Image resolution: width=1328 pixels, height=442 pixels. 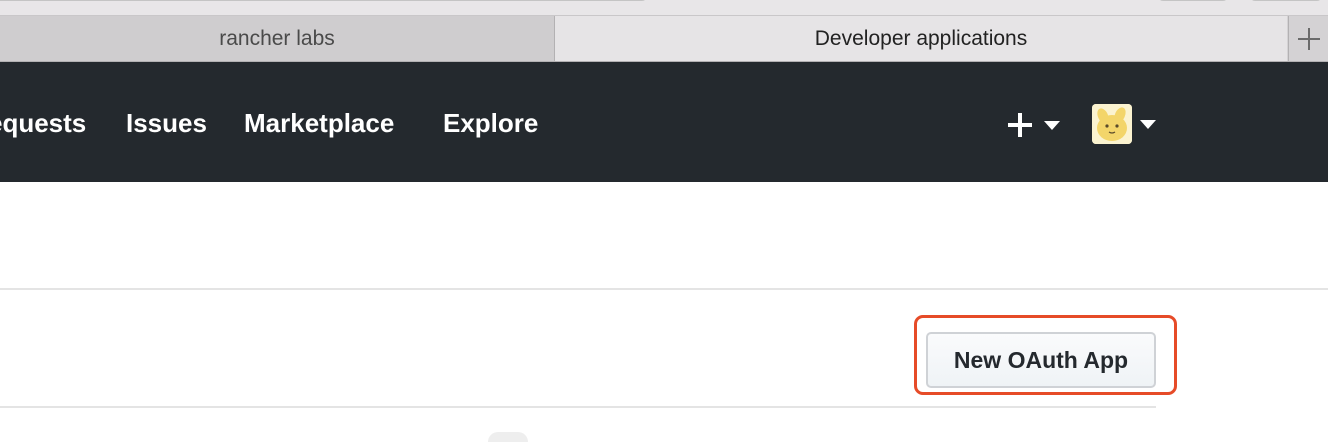 I want to click on section-divider, so click(x=664, y=289).